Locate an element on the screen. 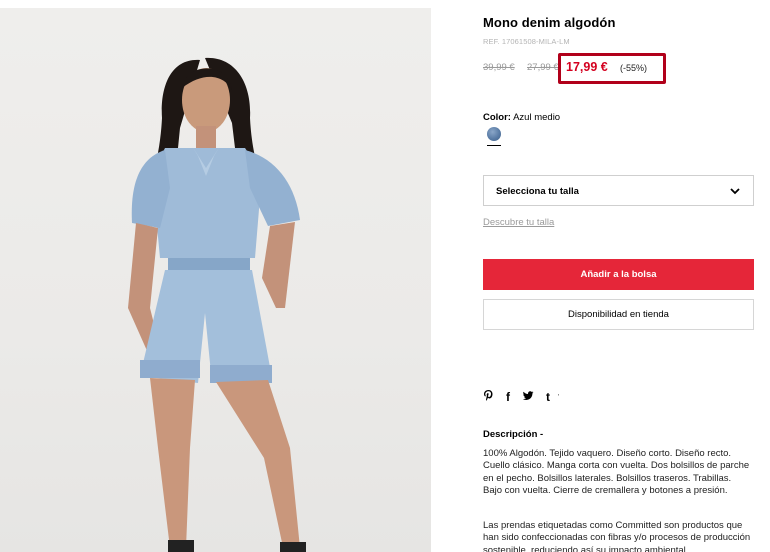 This screenshot has width=770, height=552. facebook-icon: f is located at coordinates (508, 397).